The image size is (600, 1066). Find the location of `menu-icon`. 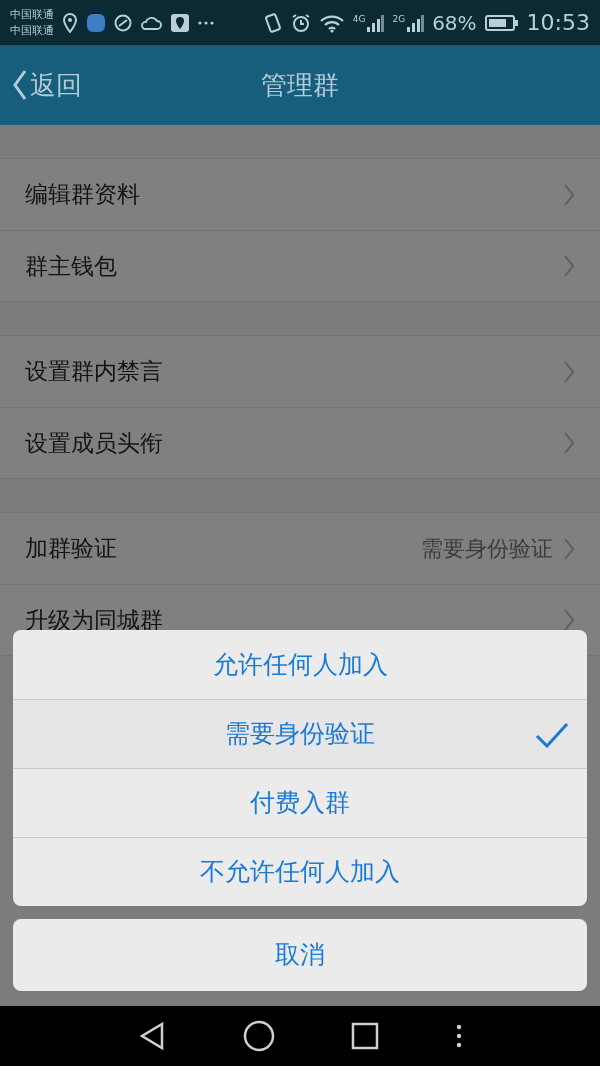

menu-icon is located at coordinates (458, 1036).